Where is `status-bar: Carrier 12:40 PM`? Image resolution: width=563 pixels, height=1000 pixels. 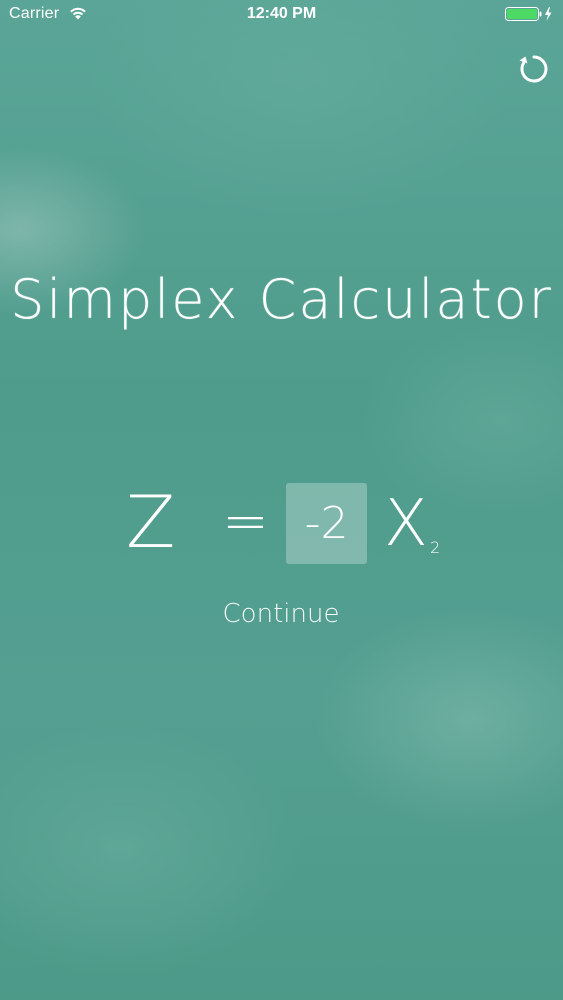
status-bar: Carrier 12:40 PM is located at coordinates (281, 15).